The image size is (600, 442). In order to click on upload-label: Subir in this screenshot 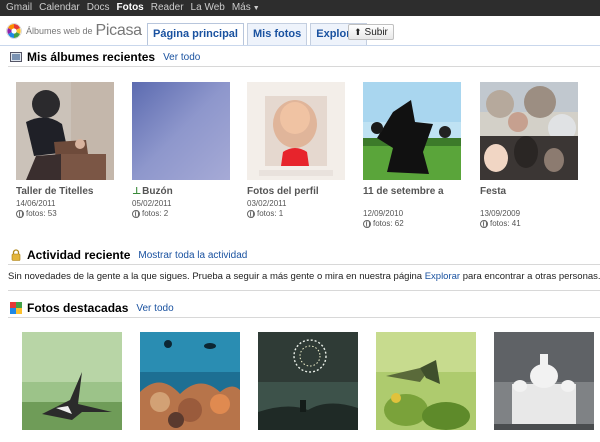, I will do `click(376, 32)`.